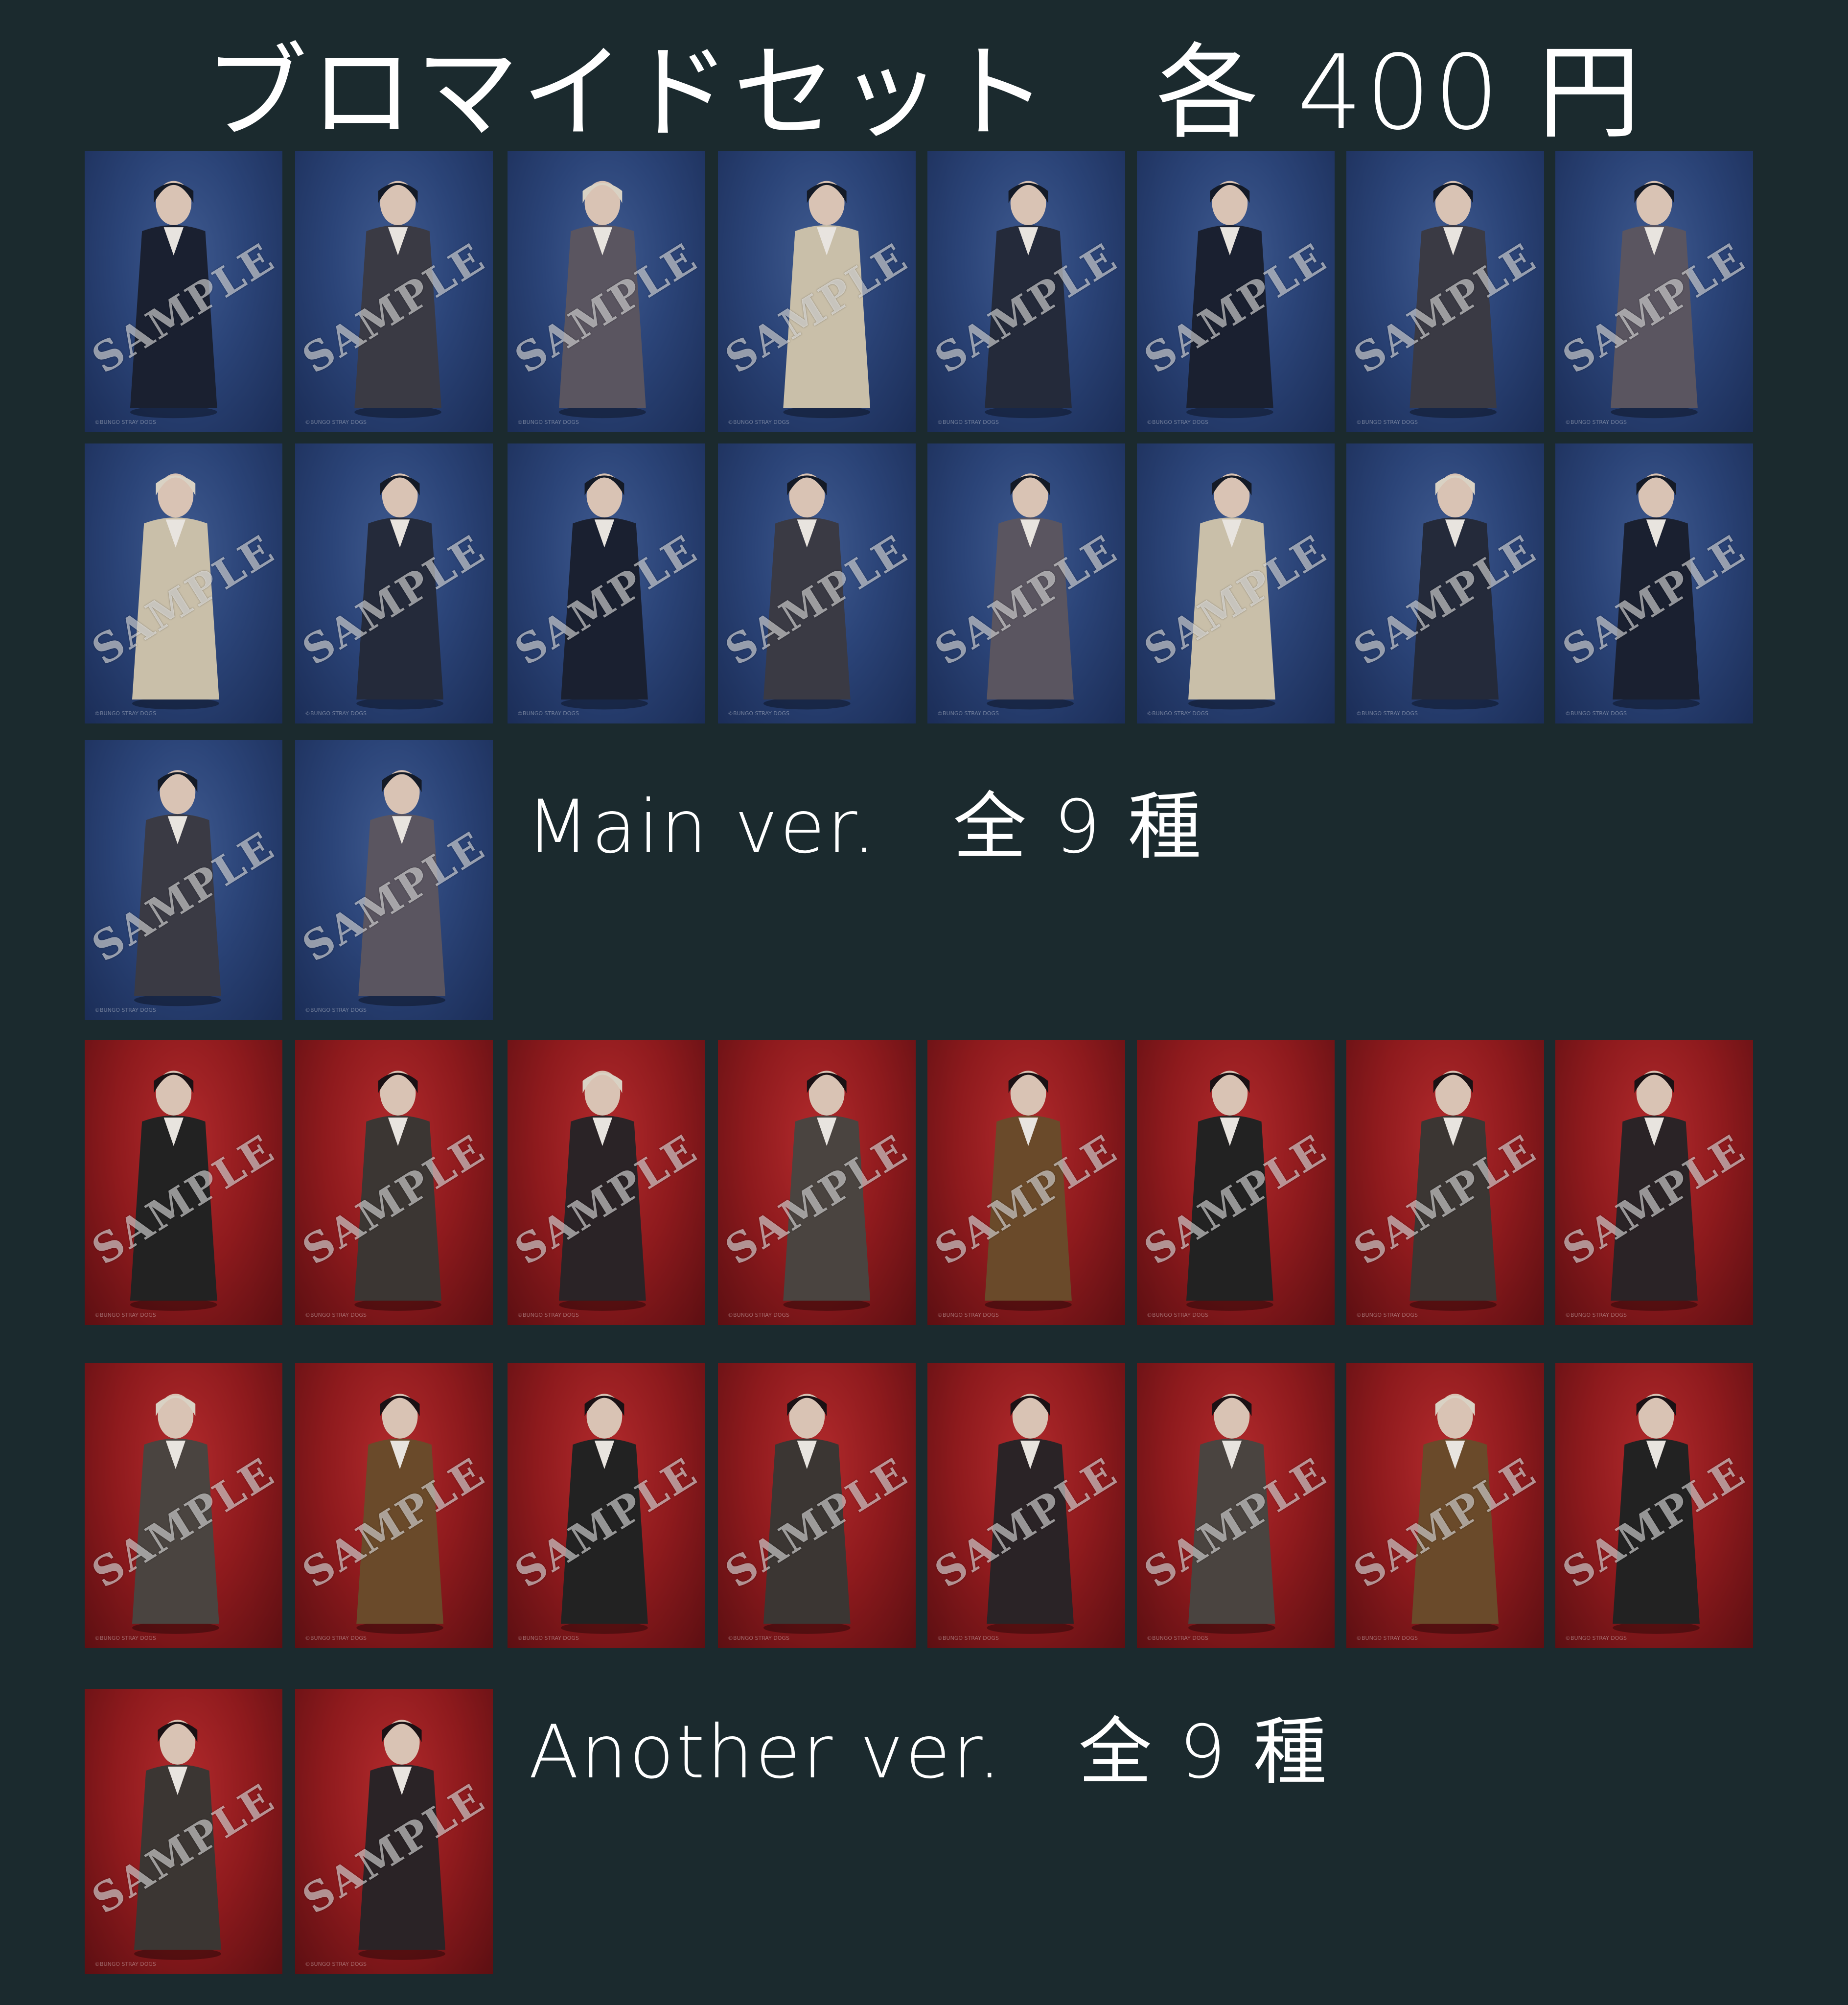 Image resolution: width=1848 pixels, height=2005 pixels. What do you see at coordinates (864, 827) in the screenshot?
I see `main-version-label: Main ver. 全 9 種` at bounding box center [864, 827].